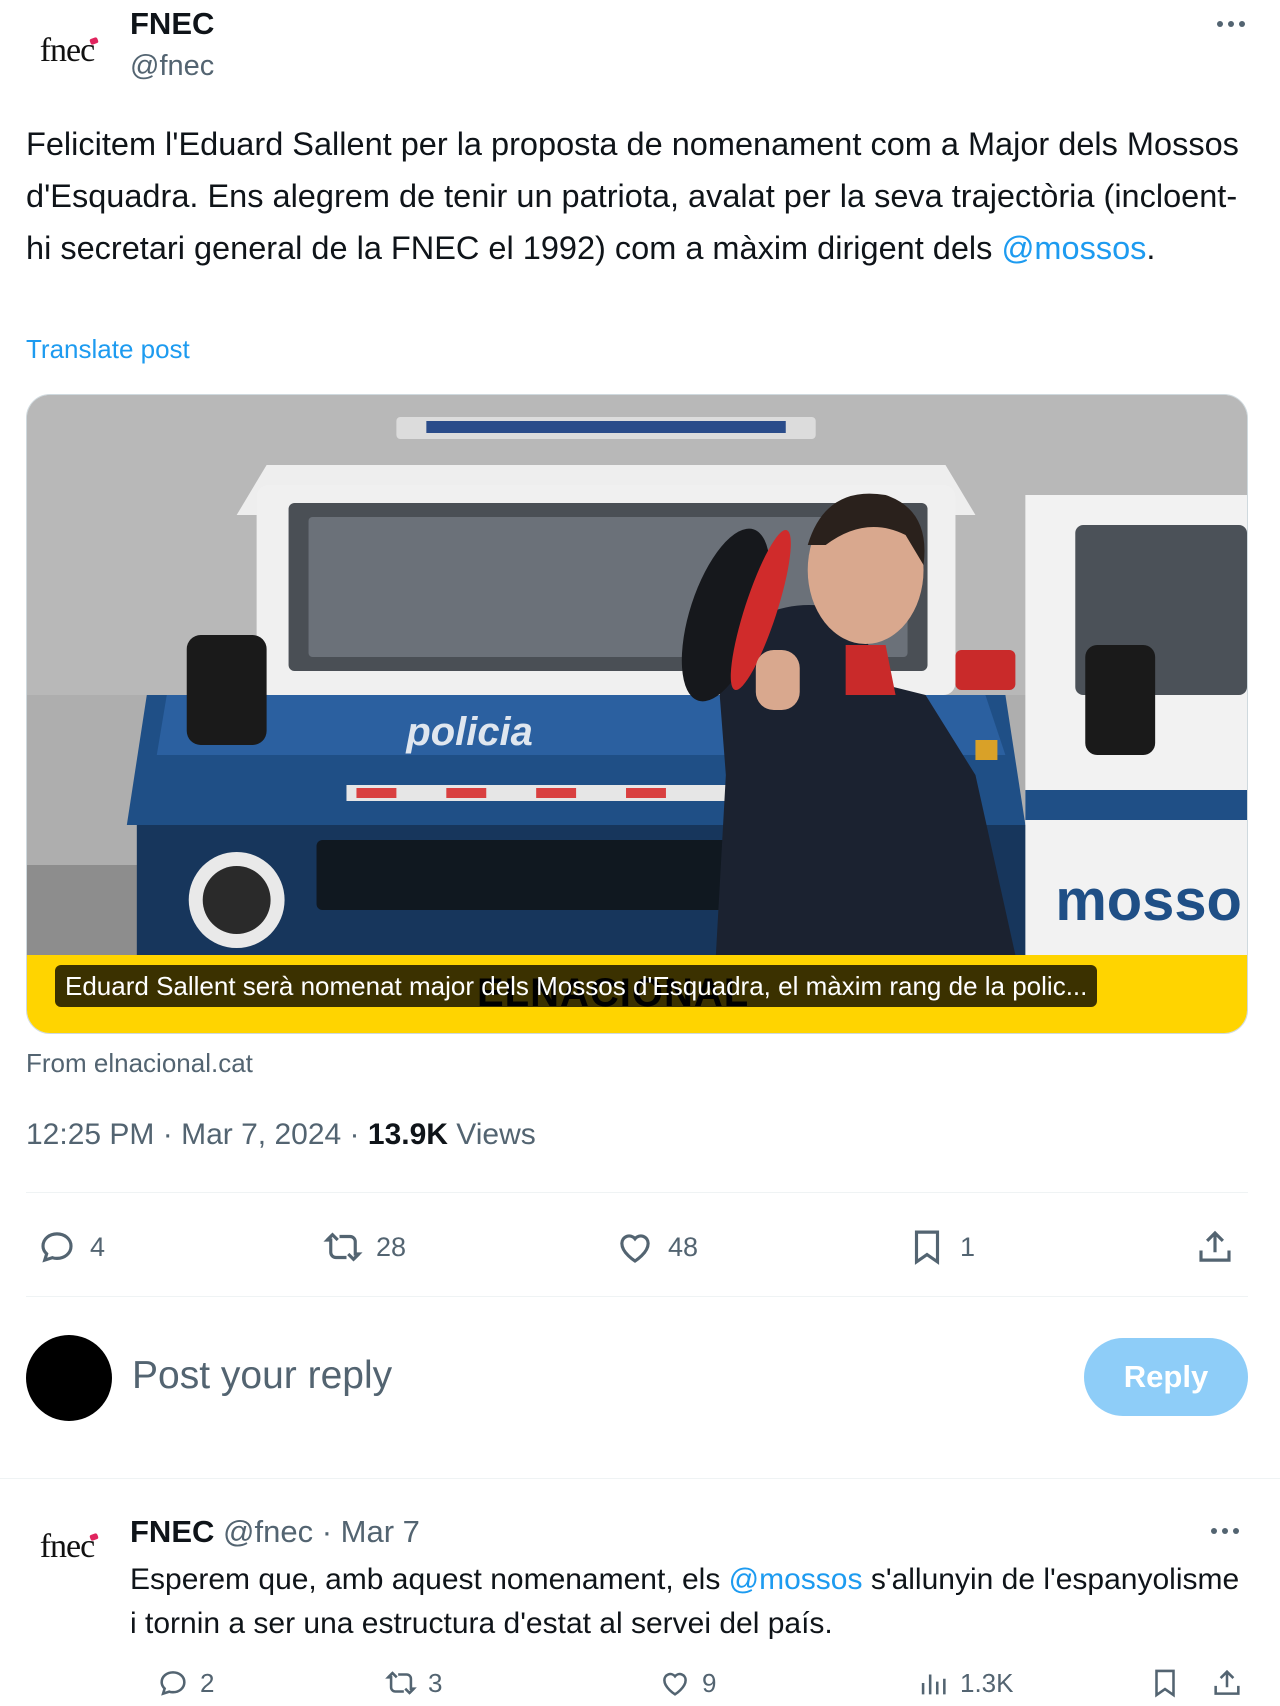 The image size is (1280, 1706). What do you see at coordinates (69, 1378) in the screenshot?
I see `user-avatar` at bounding box center [69, 1378].